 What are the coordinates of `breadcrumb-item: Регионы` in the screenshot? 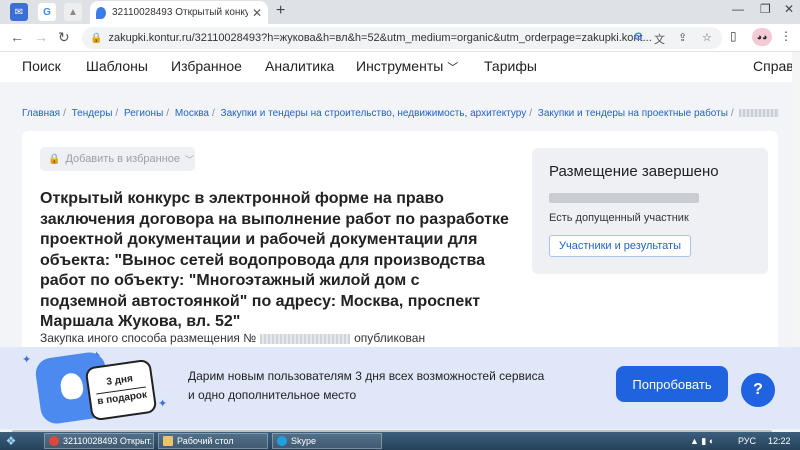 It's located at (143, 113).